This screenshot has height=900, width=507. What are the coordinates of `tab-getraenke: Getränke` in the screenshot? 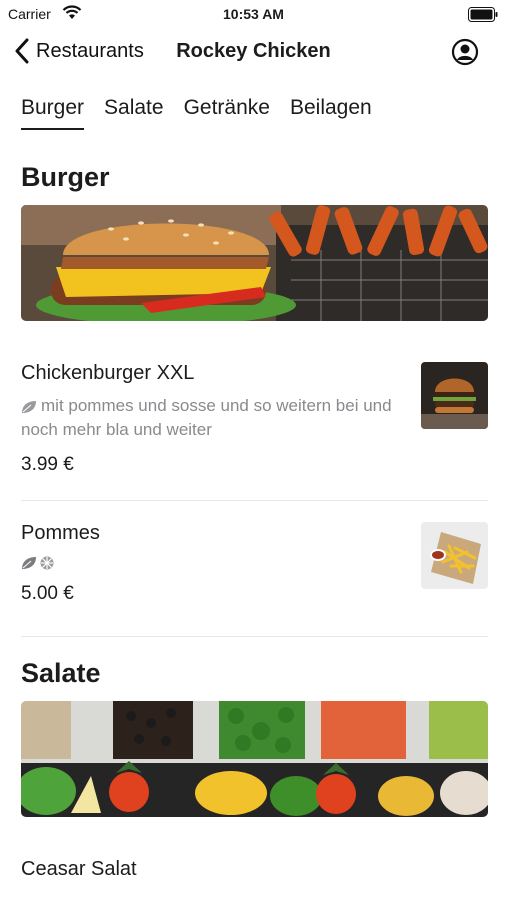 It's located at (227, 113).